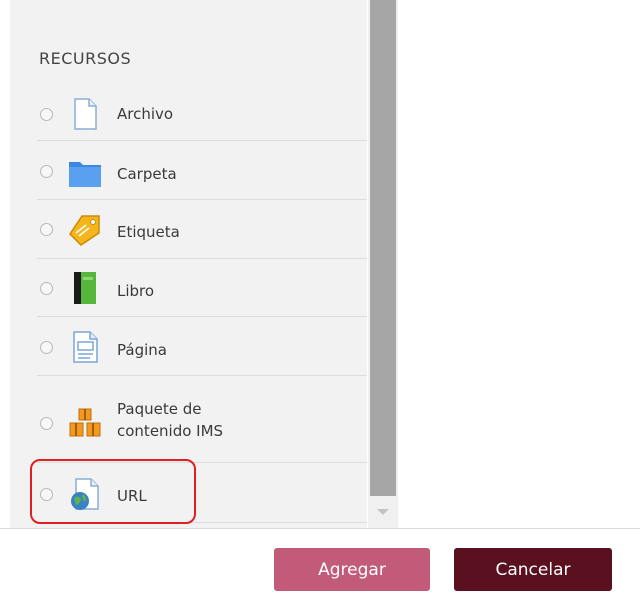  Describe the element at coordinates (113, 491) in the screenshot. I see `url-highlight-box` at that location.